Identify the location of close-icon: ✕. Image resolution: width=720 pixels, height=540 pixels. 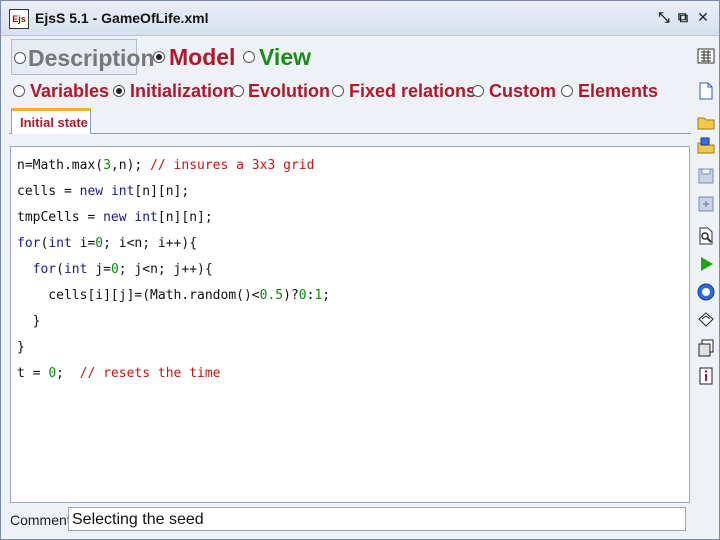
(703, 18).